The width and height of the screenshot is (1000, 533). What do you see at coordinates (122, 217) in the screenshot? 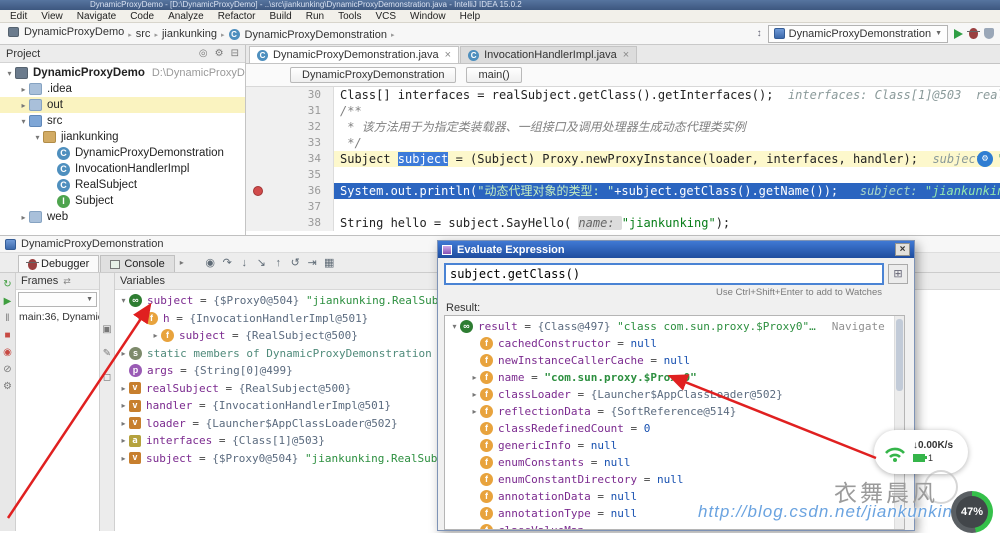
I see `project-tree-item: ▸ web` at bounding box center [122, 217].